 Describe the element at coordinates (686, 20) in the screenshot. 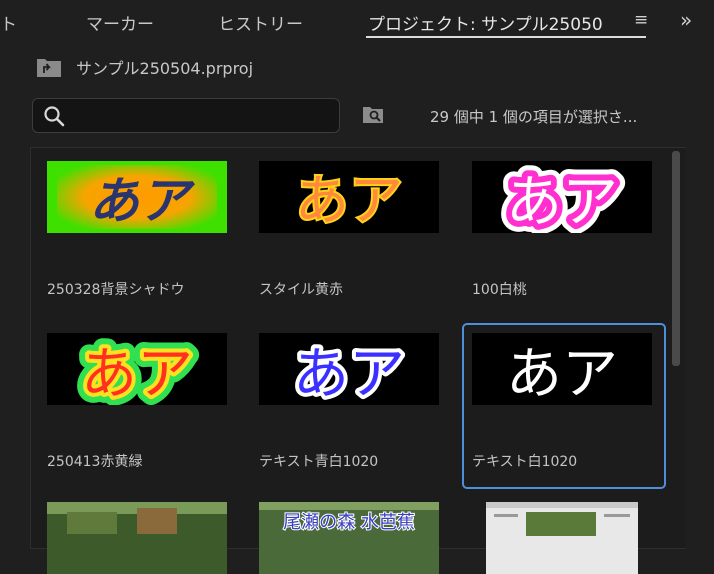

I see `tab-overflow-icon: »` at that location.